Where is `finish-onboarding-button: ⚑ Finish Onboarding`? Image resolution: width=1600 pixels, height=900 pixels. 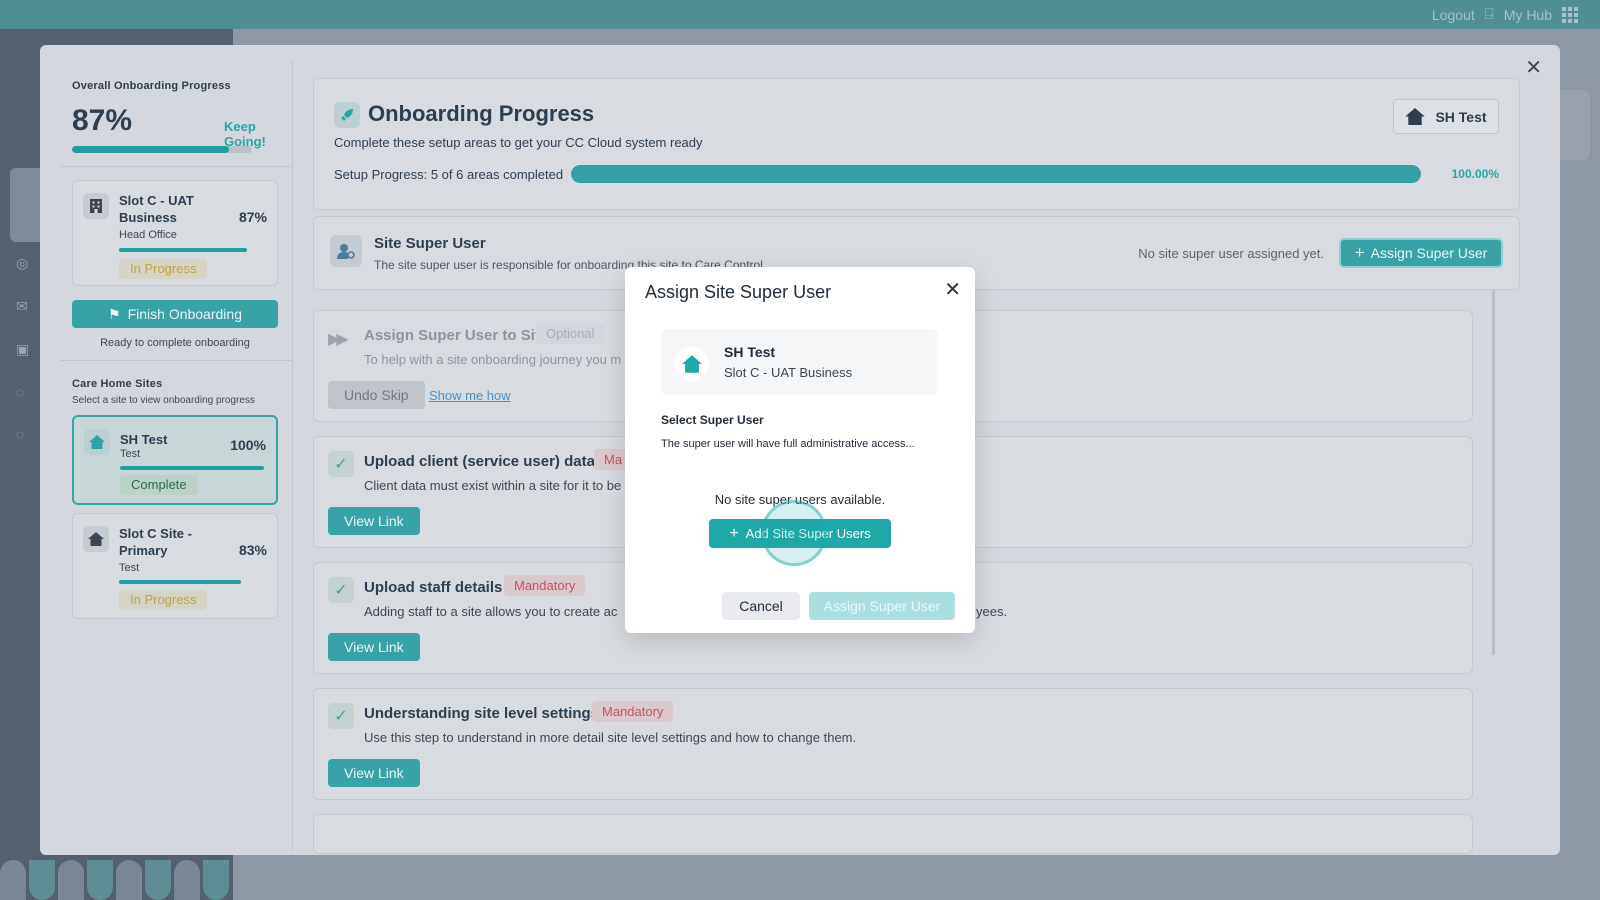
finish-onboarding-button: ⚑ Finish Onboarding is located at coordinates (175, 314).